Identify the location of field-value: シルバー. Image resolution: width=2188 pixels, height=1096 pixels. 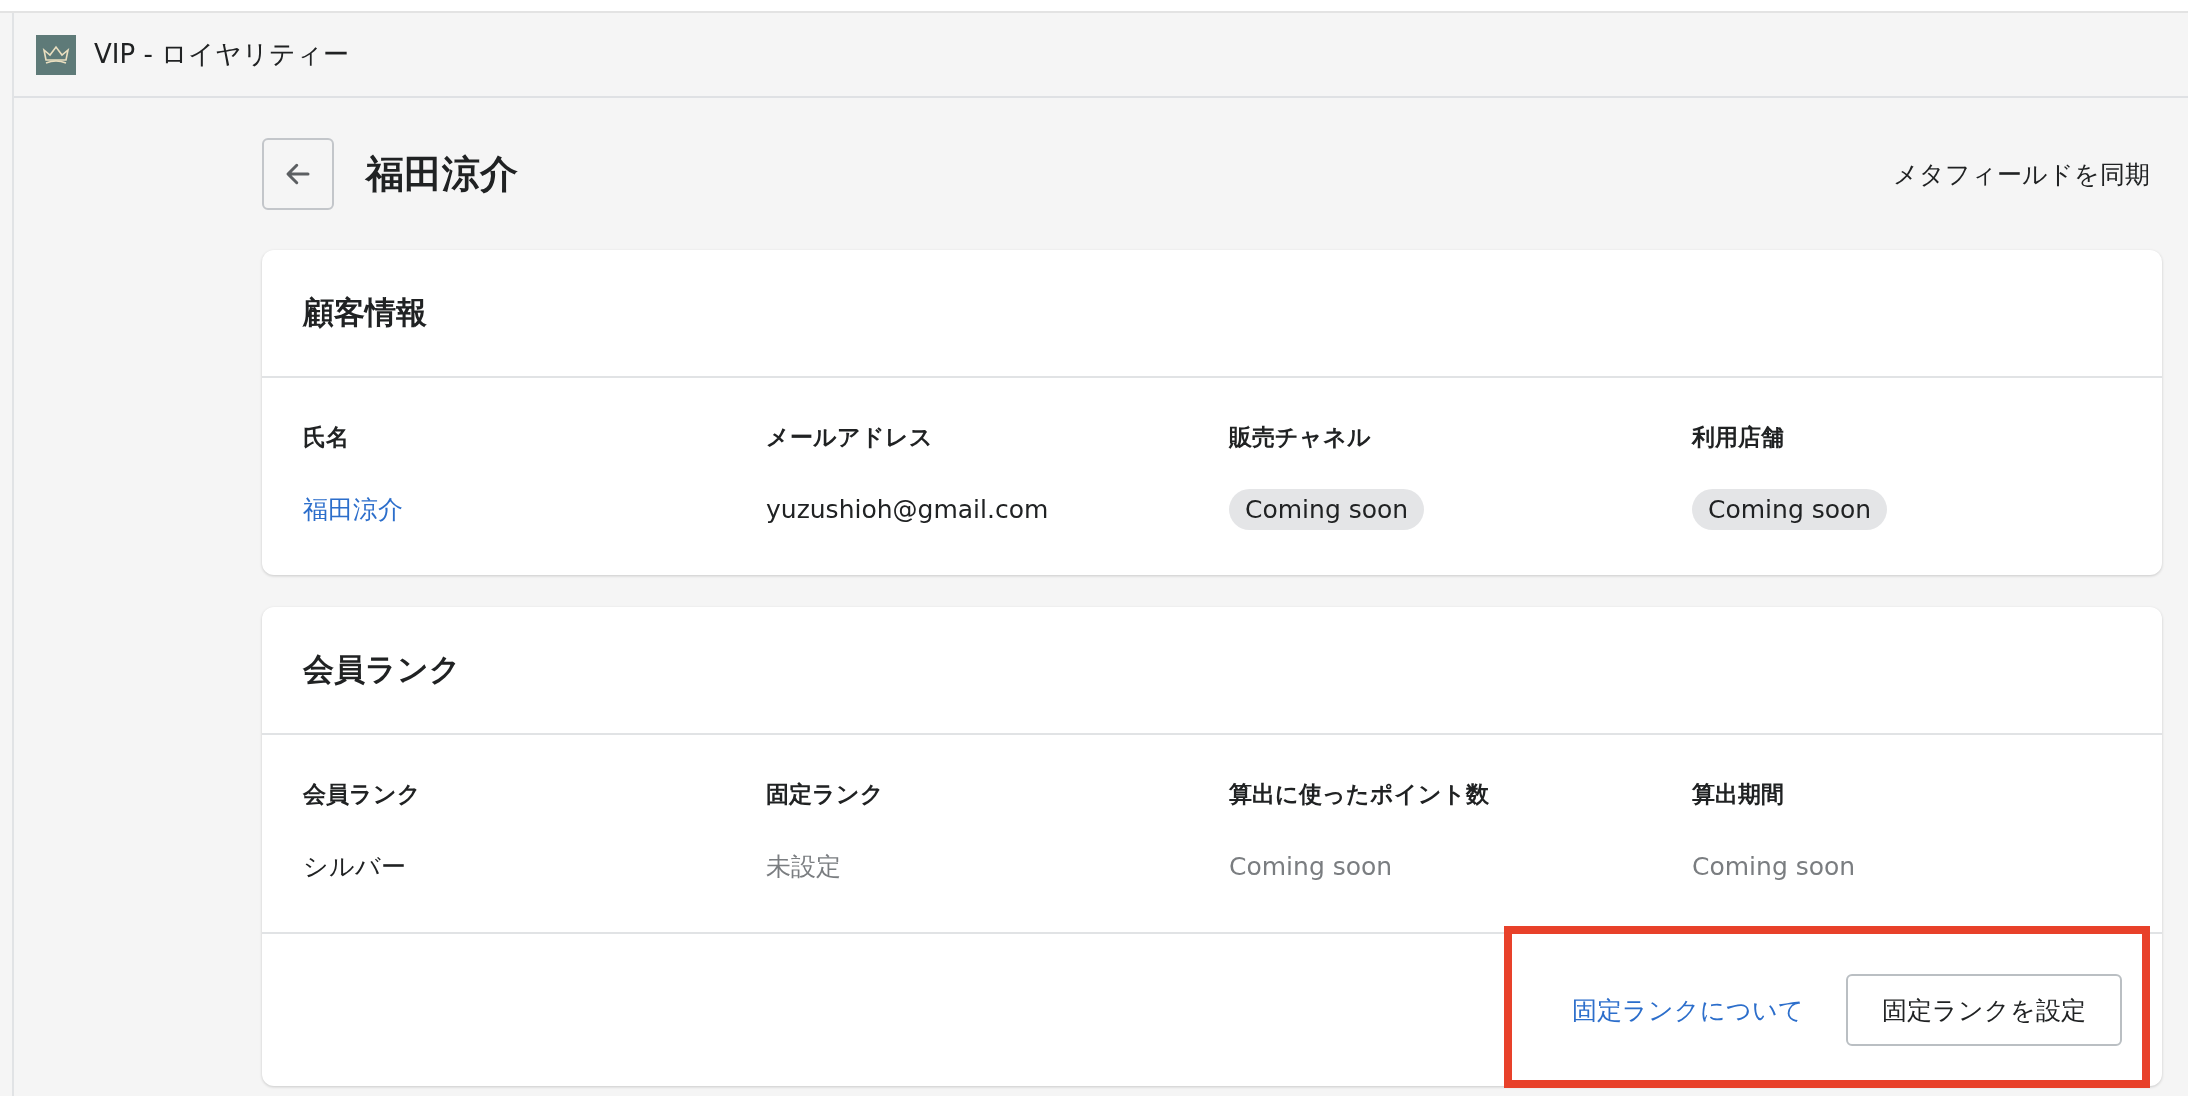
(354, 866).